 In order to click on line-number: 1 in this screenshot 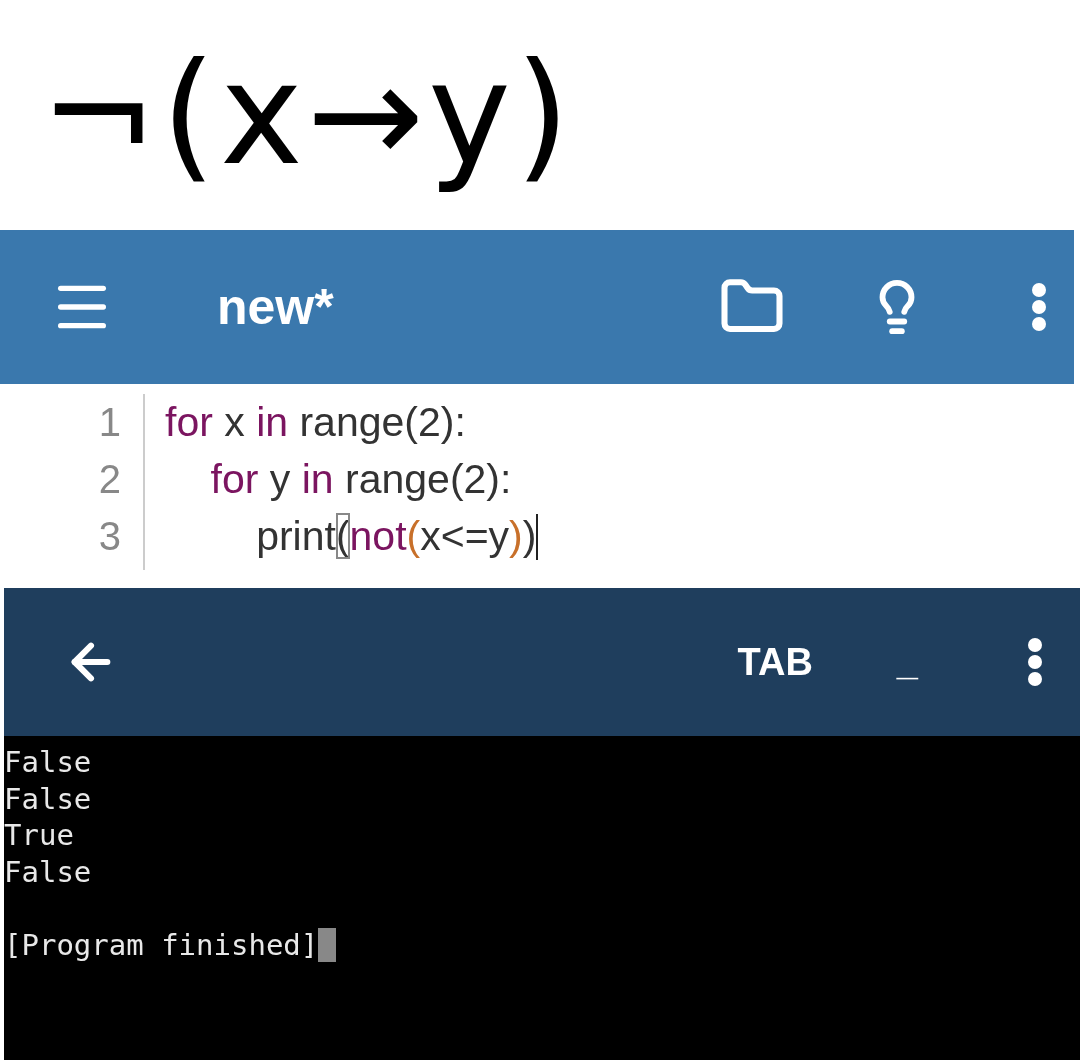, I will do `click(109, 422)`.